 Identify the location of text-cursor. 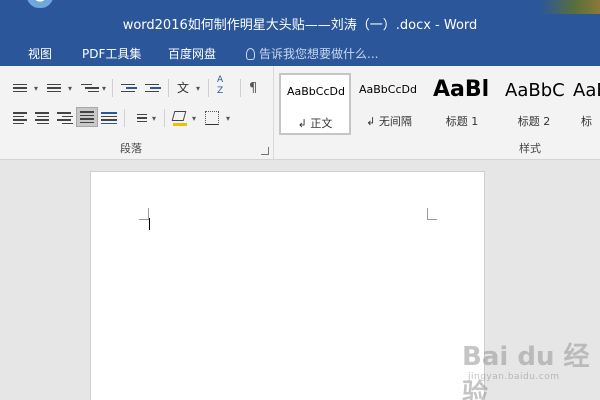
(149, 224).